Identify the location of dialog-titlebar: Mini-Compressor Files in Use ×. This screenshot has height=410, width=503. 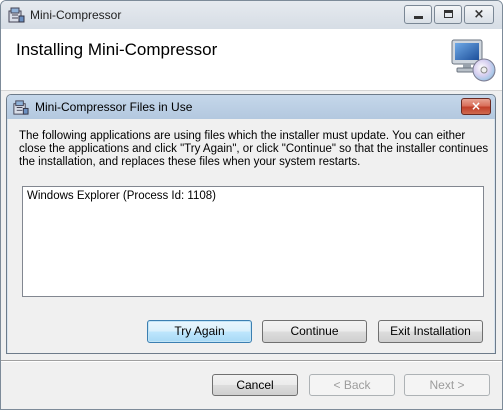
(251, 107).